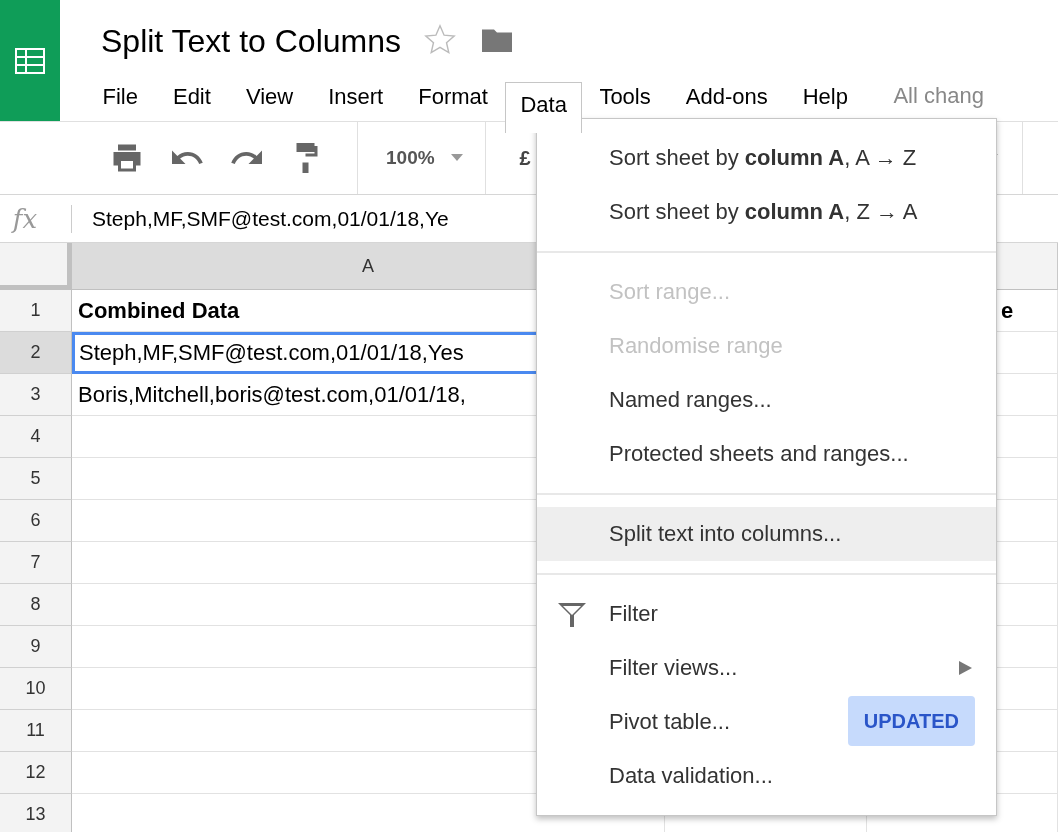 The image size is (1058, 832). Describe the element at coordinates (766, 722) in the screenshot. I see `menu-item: Pivot table... UPDATED` at that location.